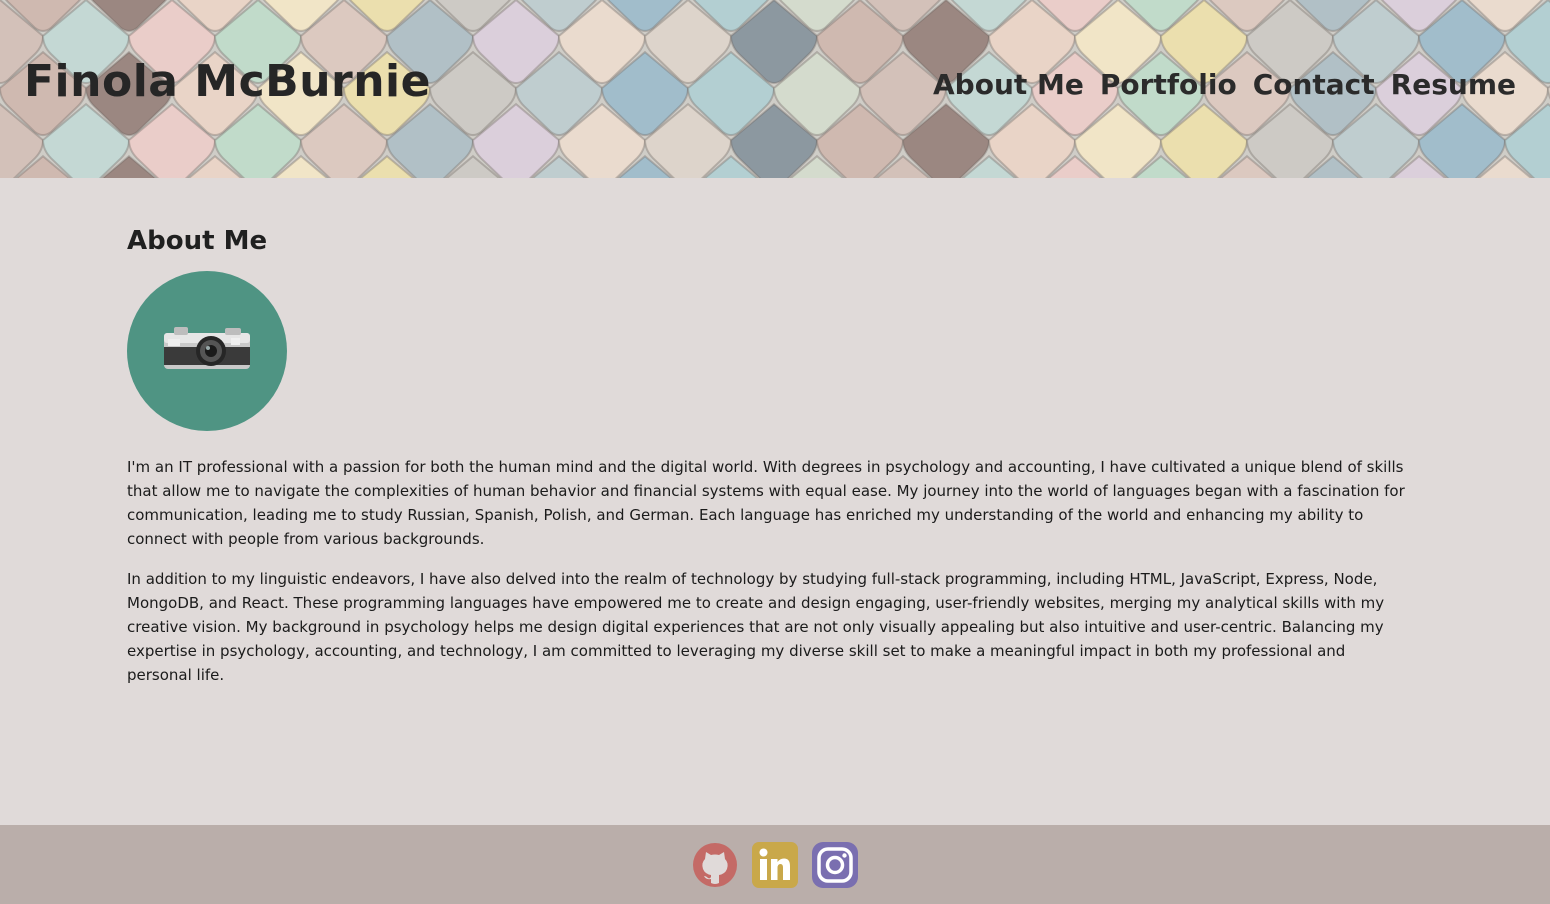  I want to click on section-title: About Me, so click(197, 241).